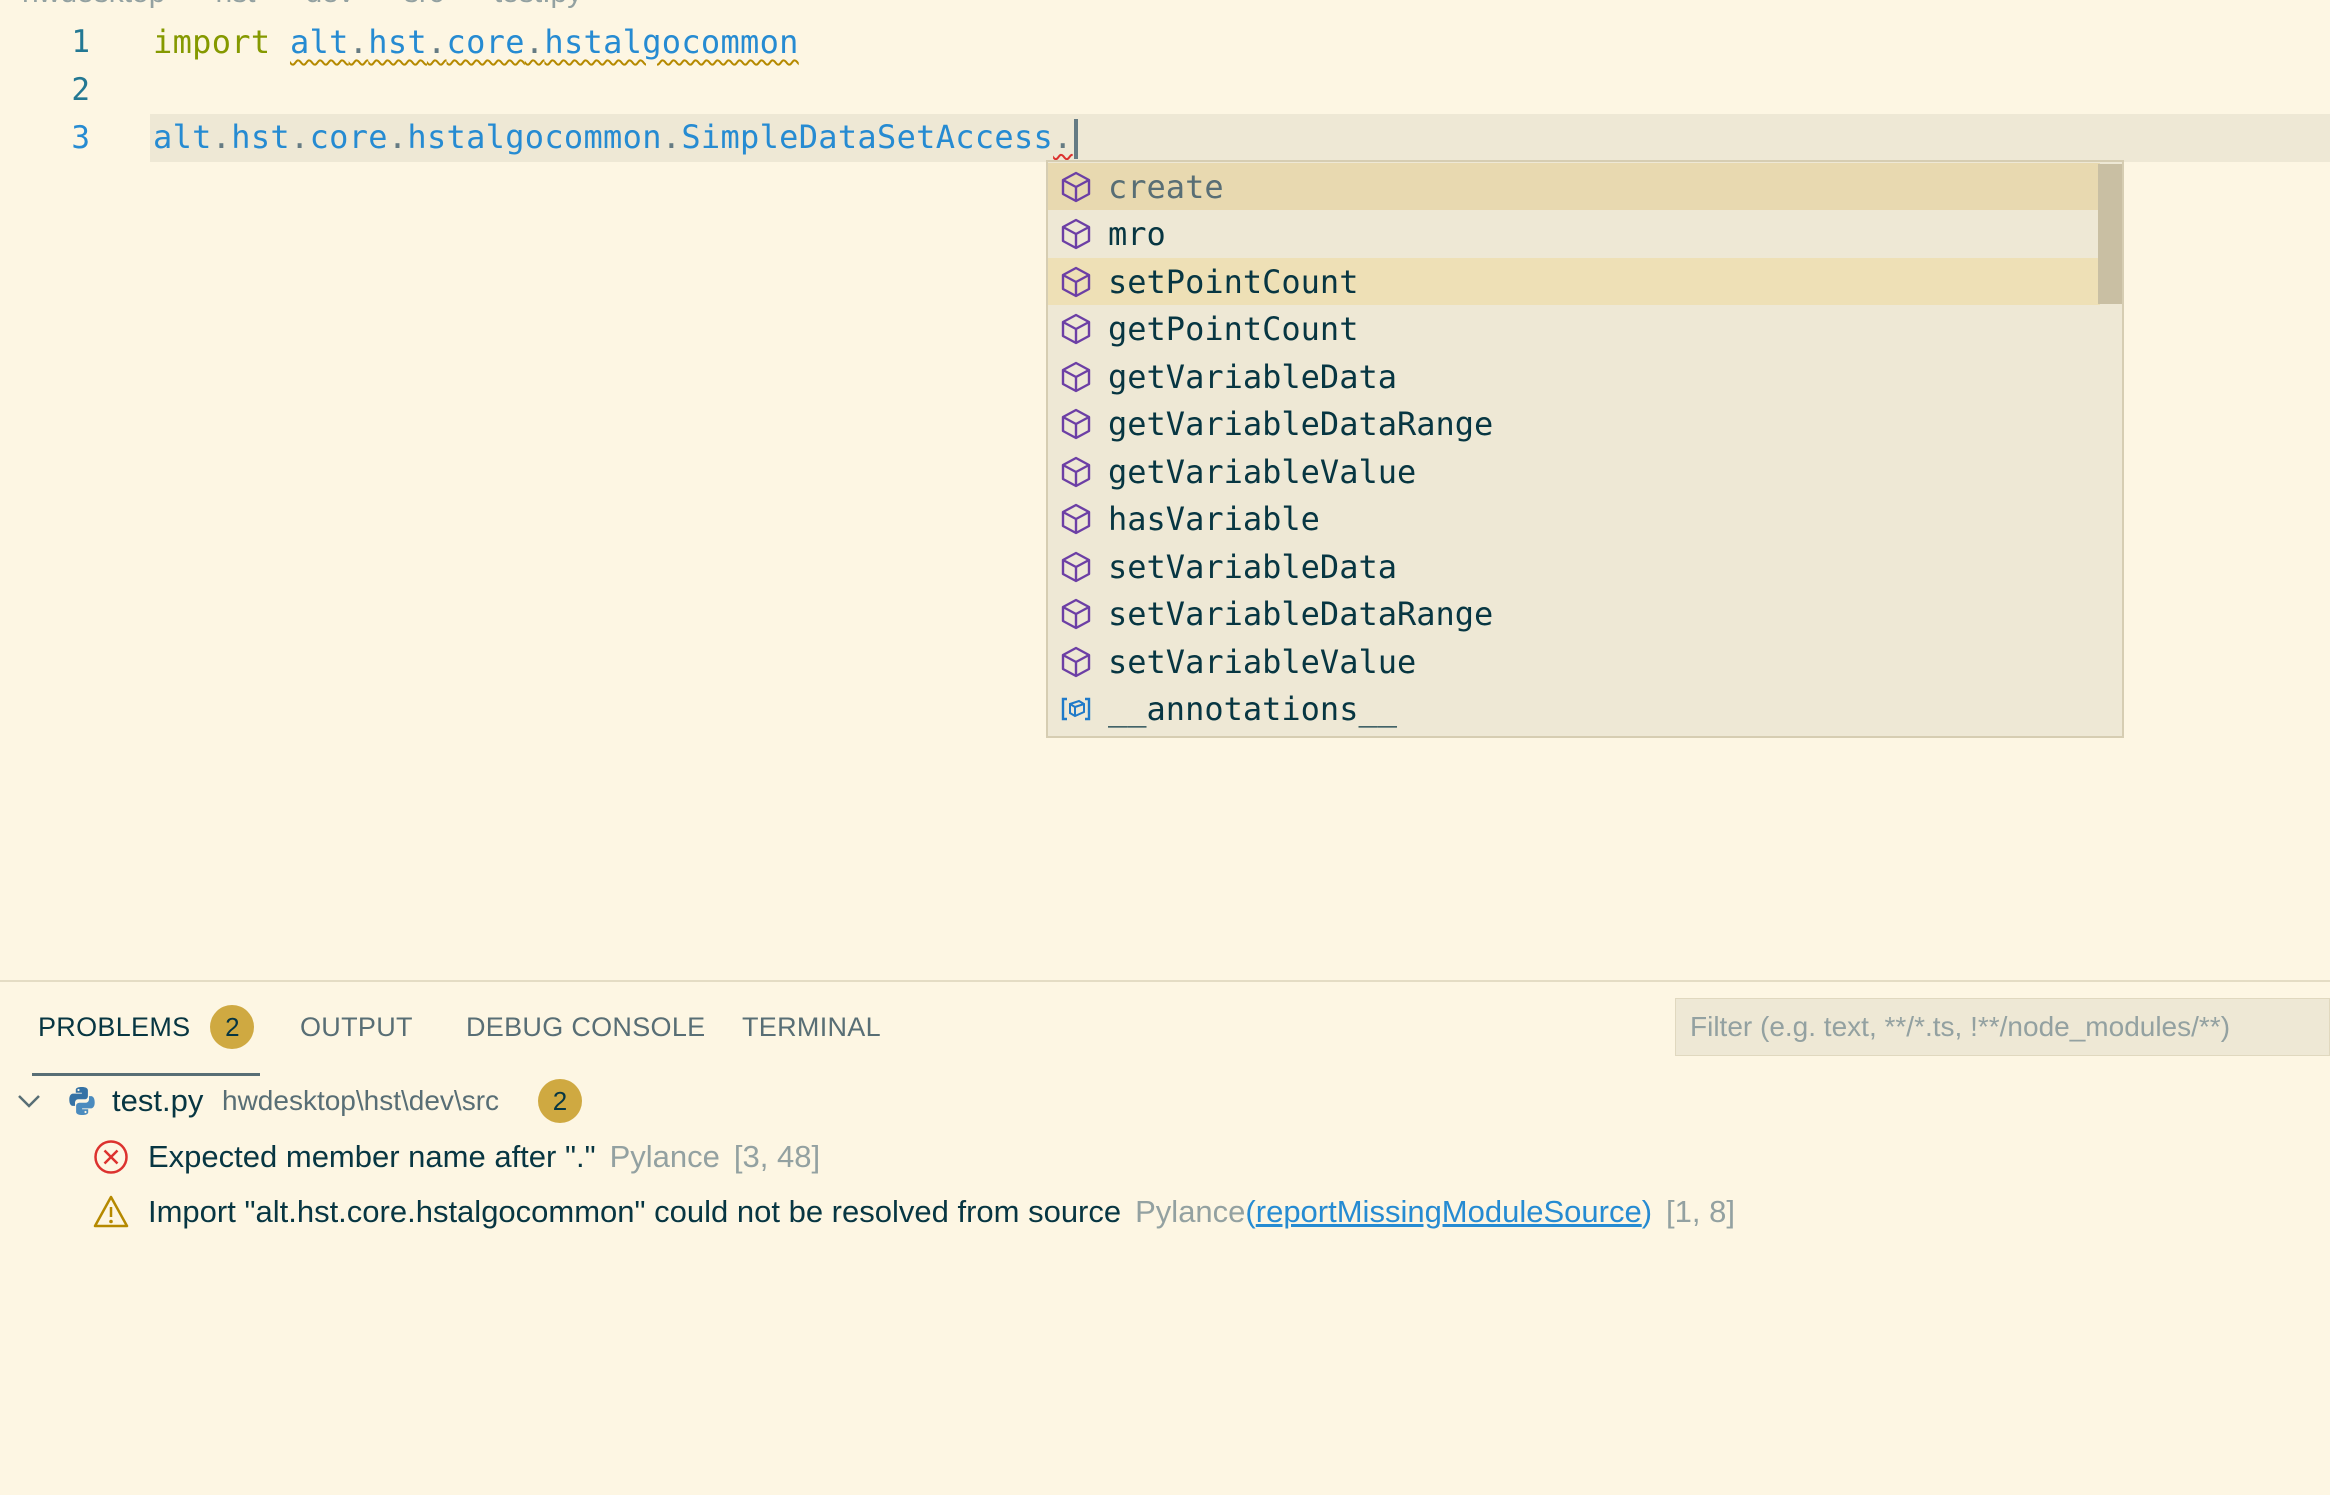  What do you see at coordinates (2002, 1027) in the screenshot?
I see `problems-filter-input` at bounding box center [2002, 1027].